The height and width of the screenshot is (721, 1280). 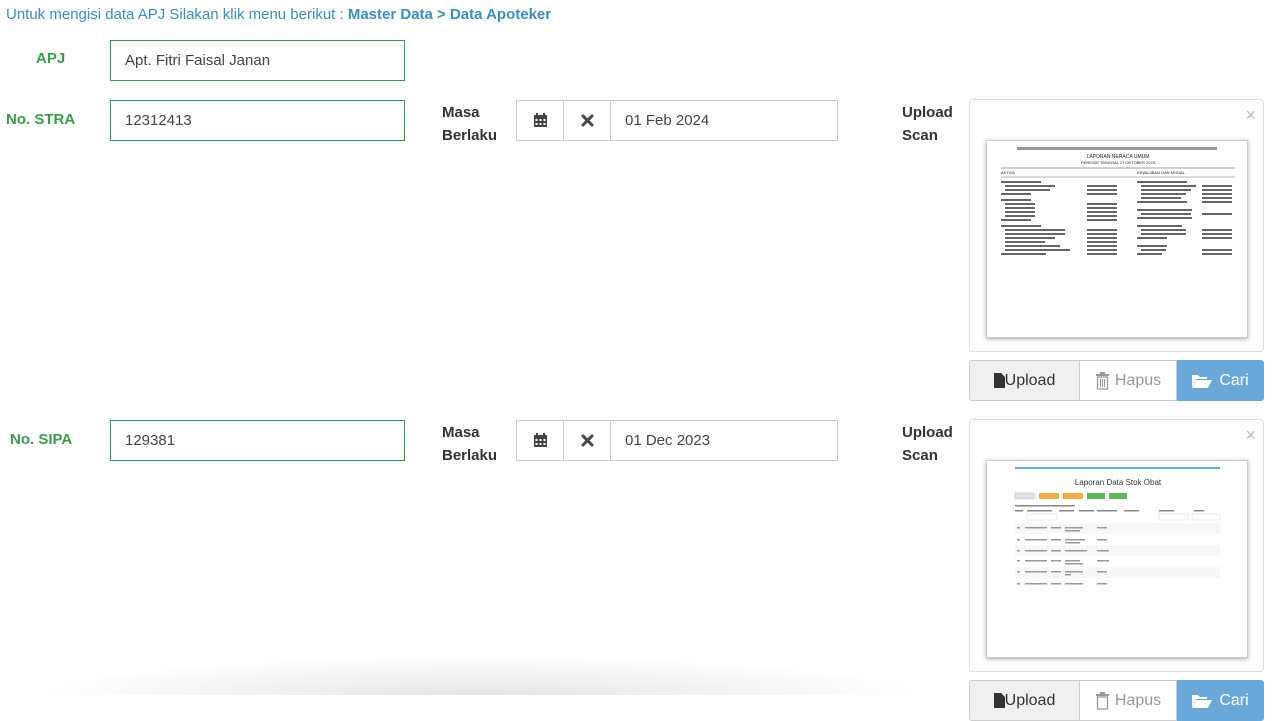 I want to click on sipa-number-field: 129381, so click(x=257, y=440).